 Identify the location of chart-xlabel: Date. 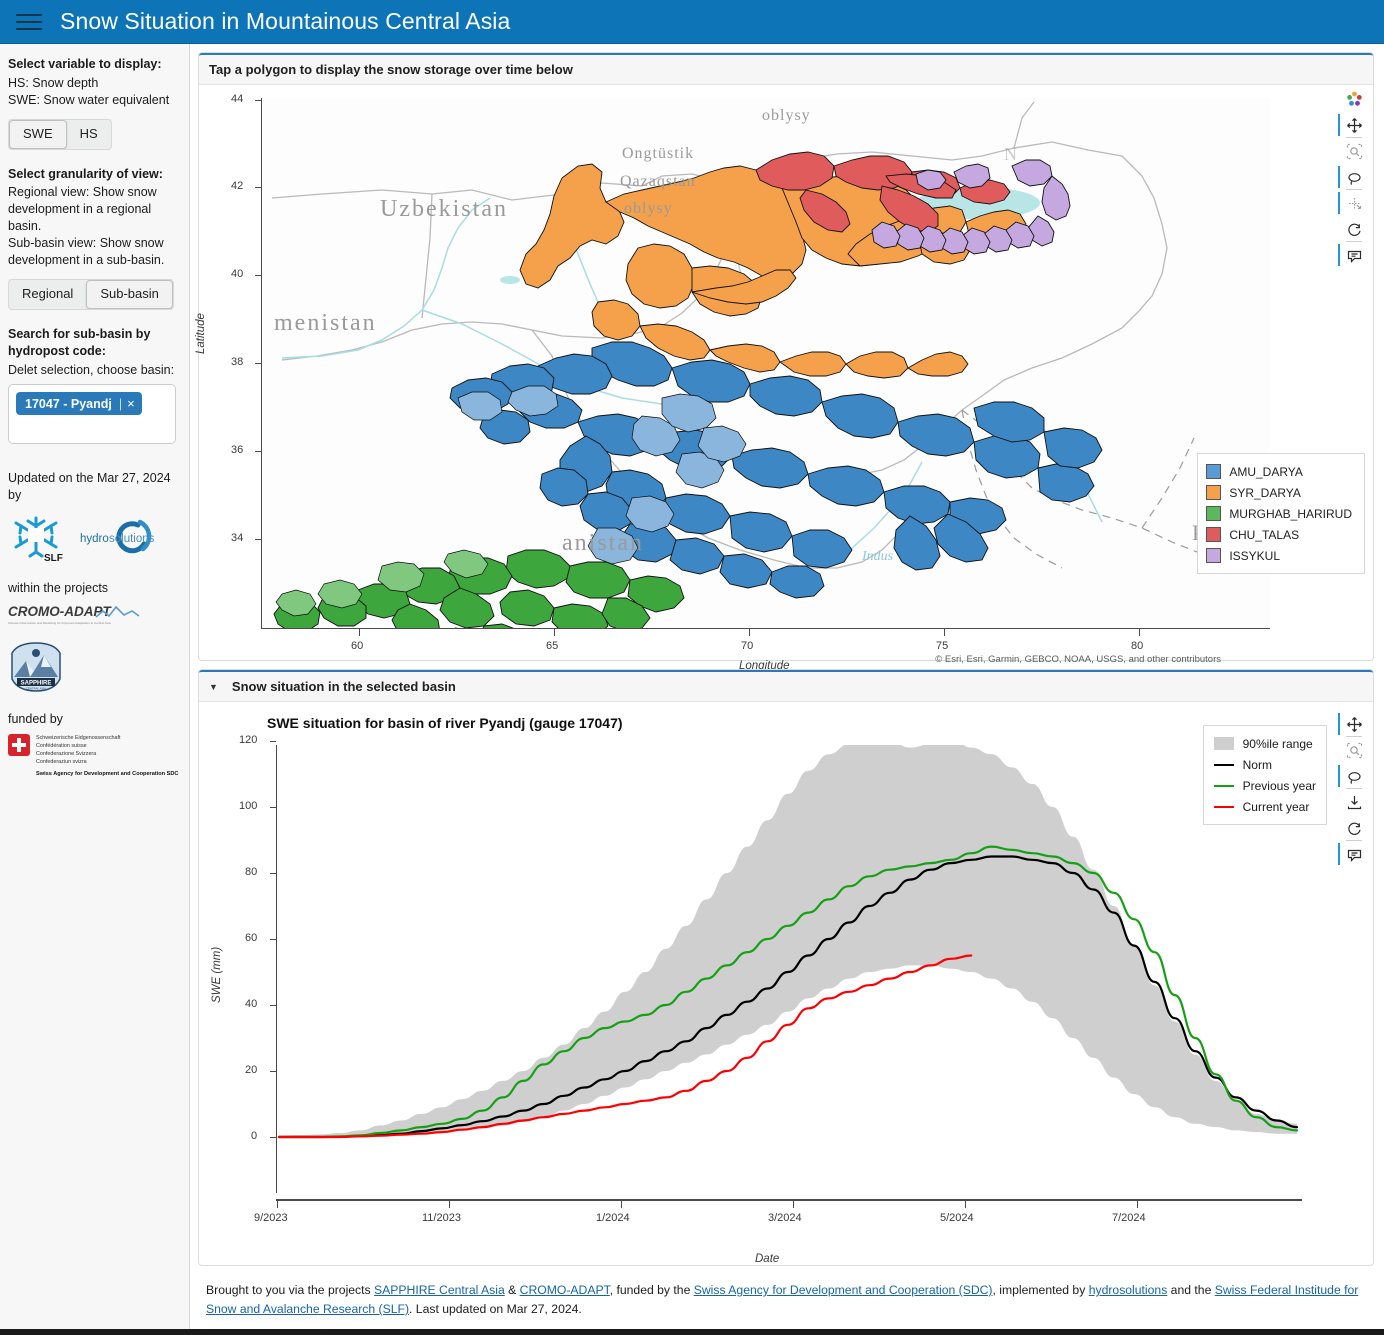
(767, 1259).